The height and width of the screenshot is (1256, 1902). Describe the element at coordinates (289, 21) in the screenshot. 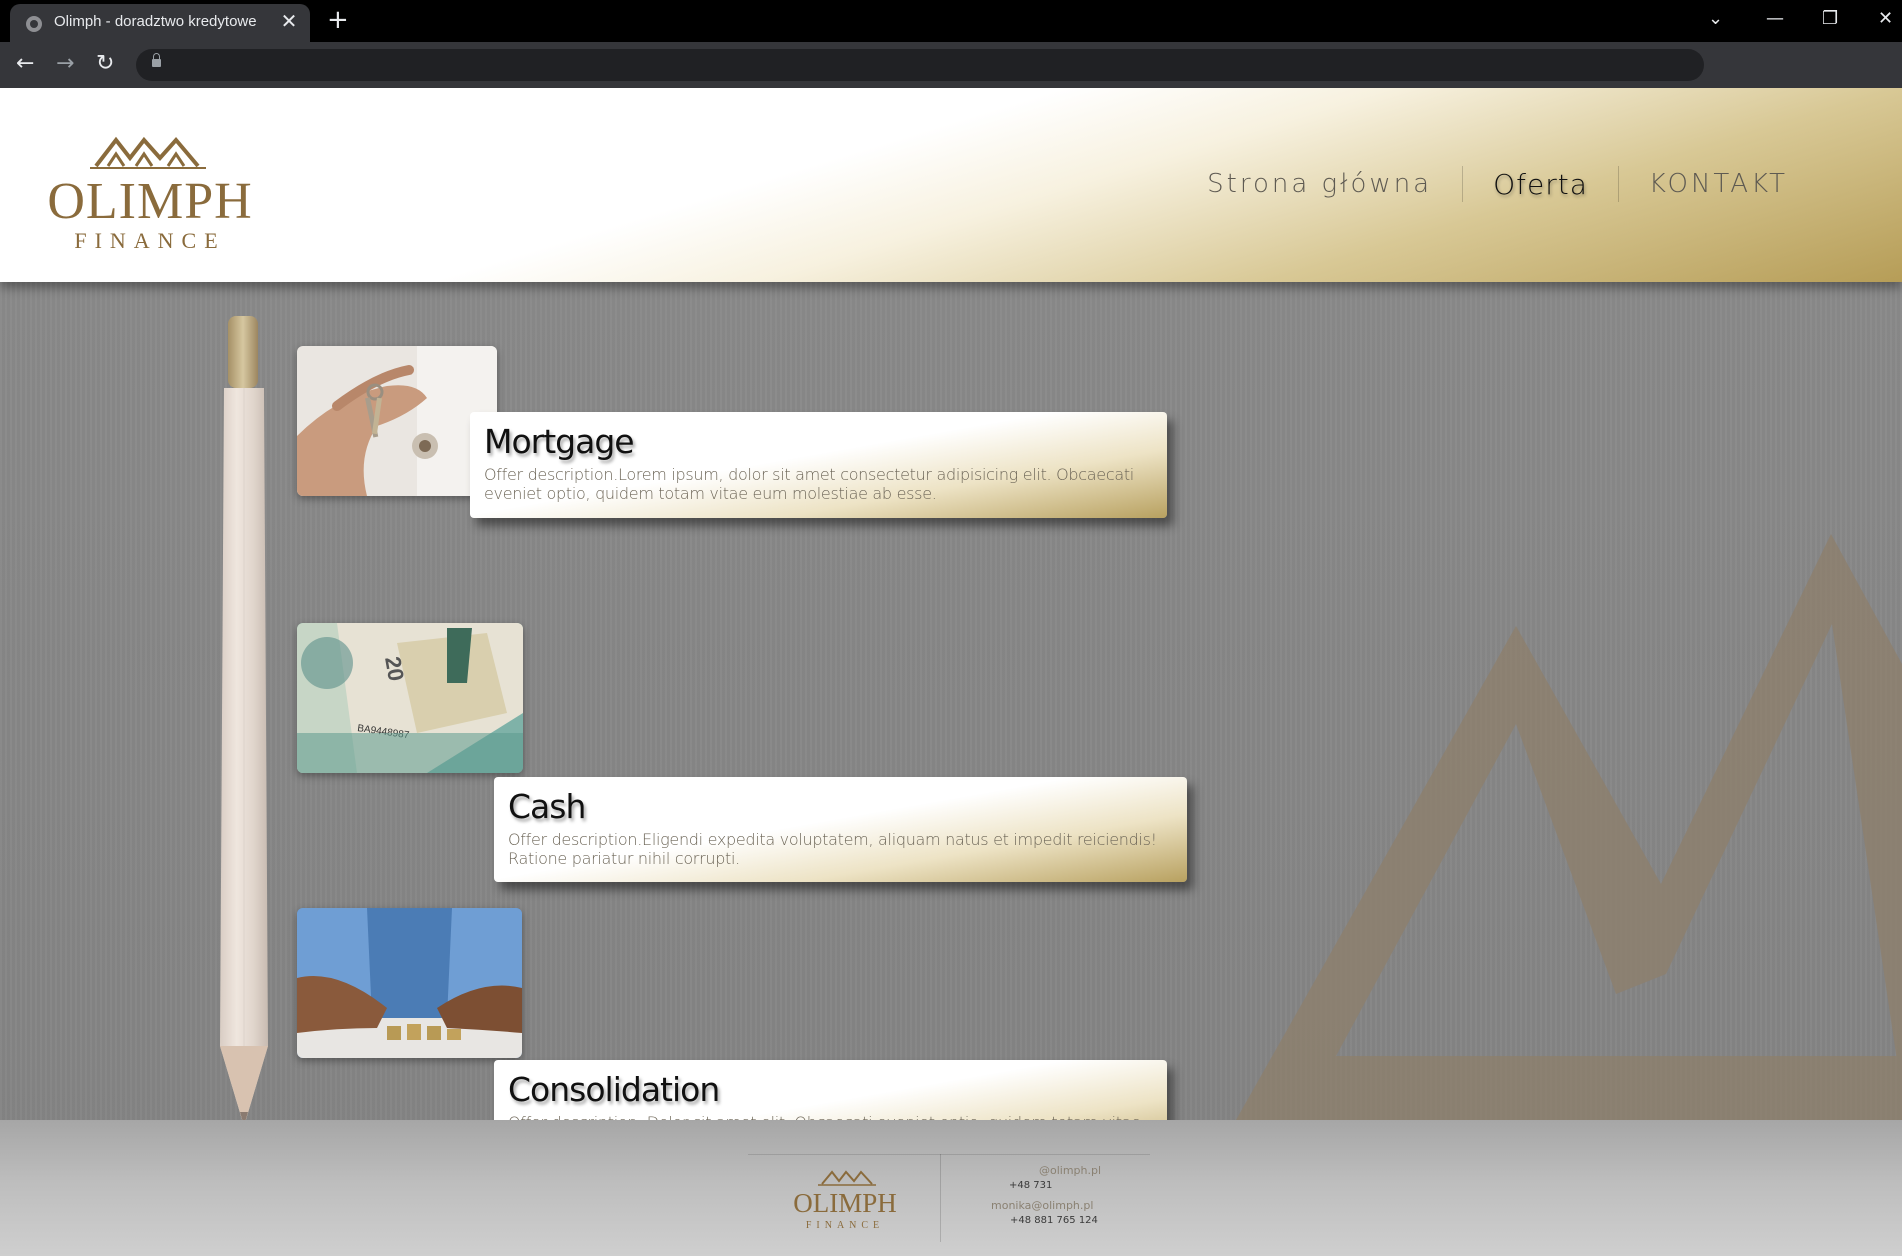

I see `tab-close-icon: ✕` at that location.